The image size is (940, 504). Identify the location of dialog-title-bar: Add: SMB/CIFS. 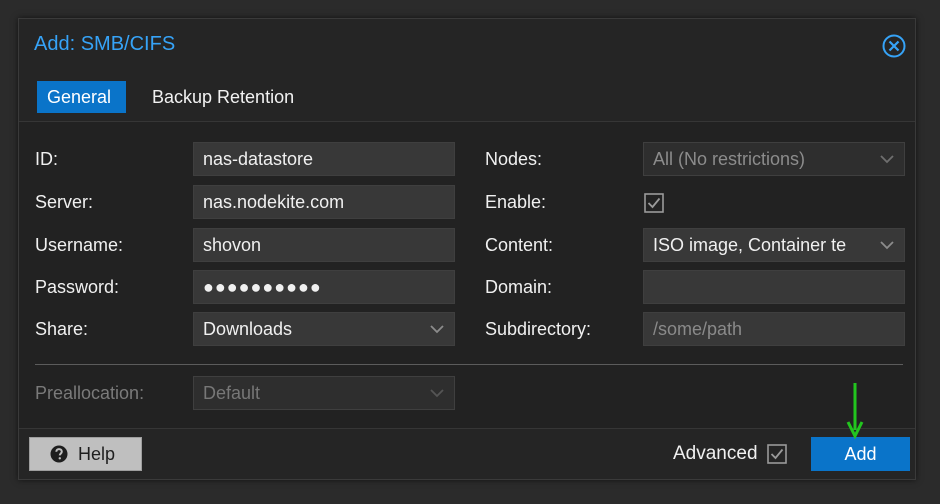
(467, 47).